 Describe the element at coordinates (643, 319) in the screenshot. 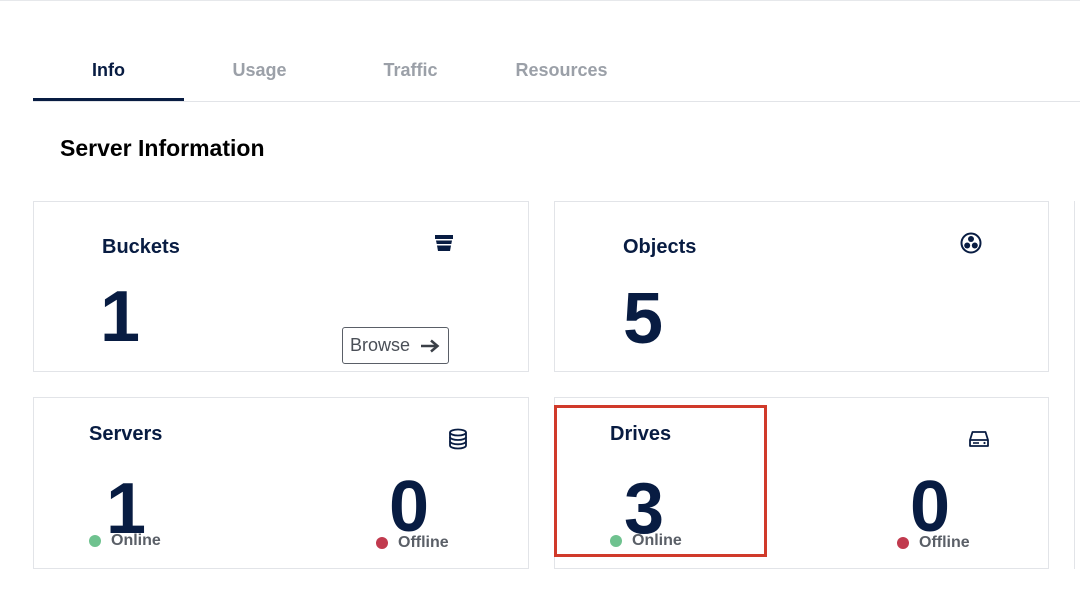

I see `objects-count: 5` at that location.